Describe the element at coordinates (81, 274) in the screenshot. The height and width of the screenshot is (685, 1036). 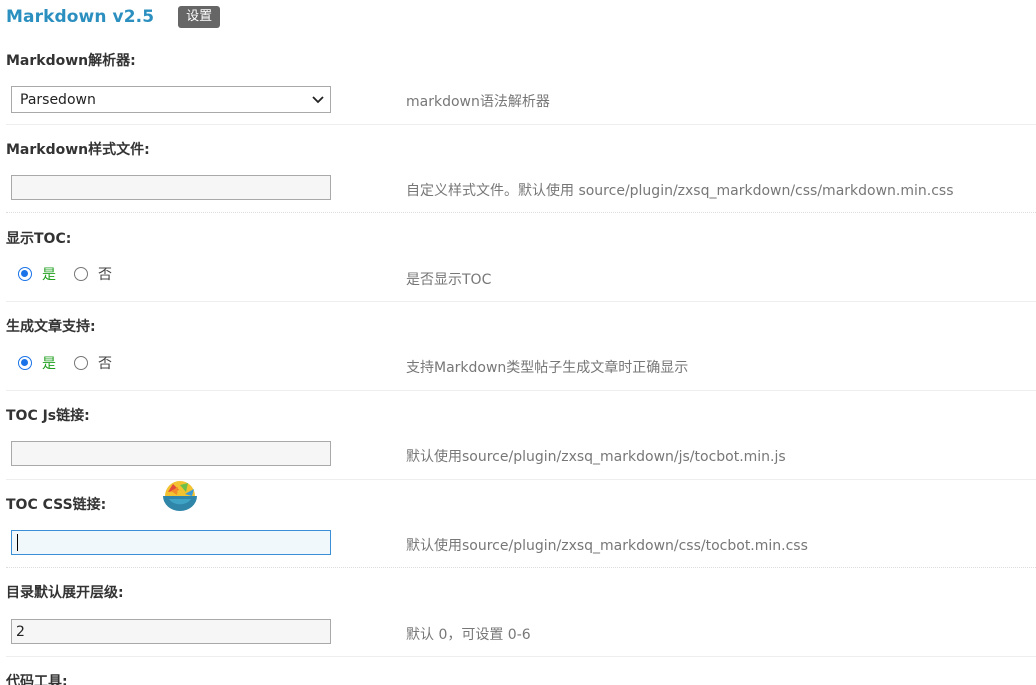
I see `show-toc-no-radio` at that location.